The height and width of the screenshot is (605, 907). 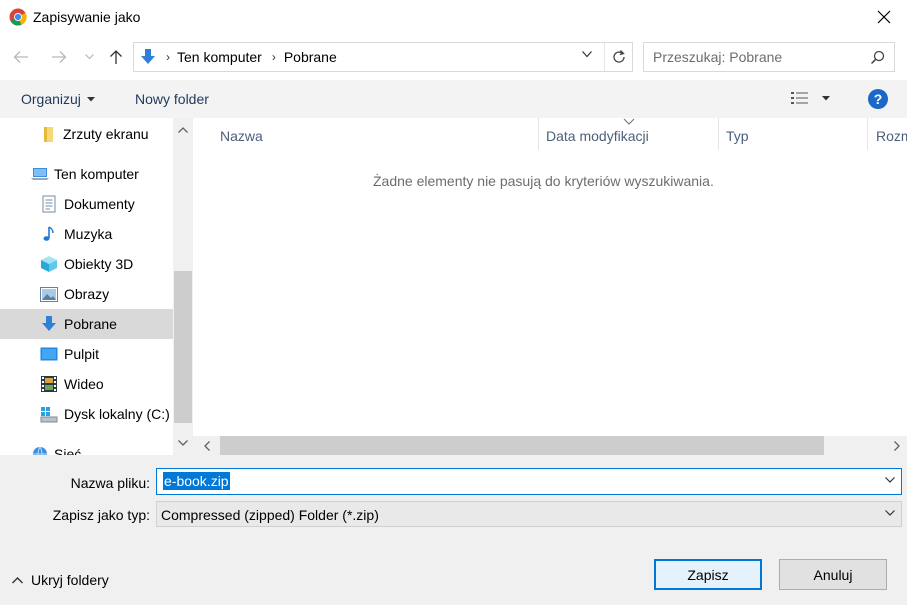 What do you see at coordinates (18, 17) in the screenshot?
I see `chrome-icon` at bounding box center [18, 17].